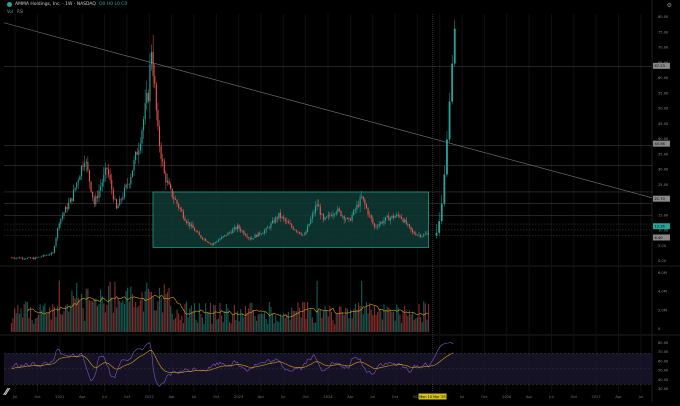  What do you see at coordinates (663, 139) in the screenshot?
I see `price-axis-label: 40.00` at bounding box center [663, 139].